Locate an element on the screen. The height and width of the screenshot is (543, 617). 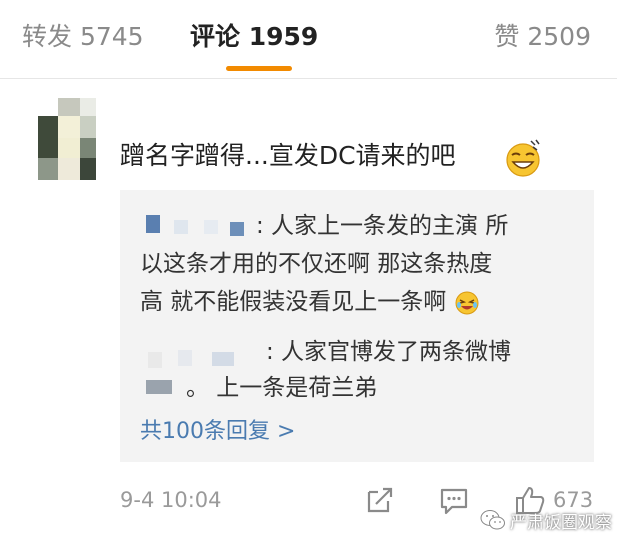
reply-text: 以这条才用的不仅还啊 那这条热度 is located at coordinates (316, 264).